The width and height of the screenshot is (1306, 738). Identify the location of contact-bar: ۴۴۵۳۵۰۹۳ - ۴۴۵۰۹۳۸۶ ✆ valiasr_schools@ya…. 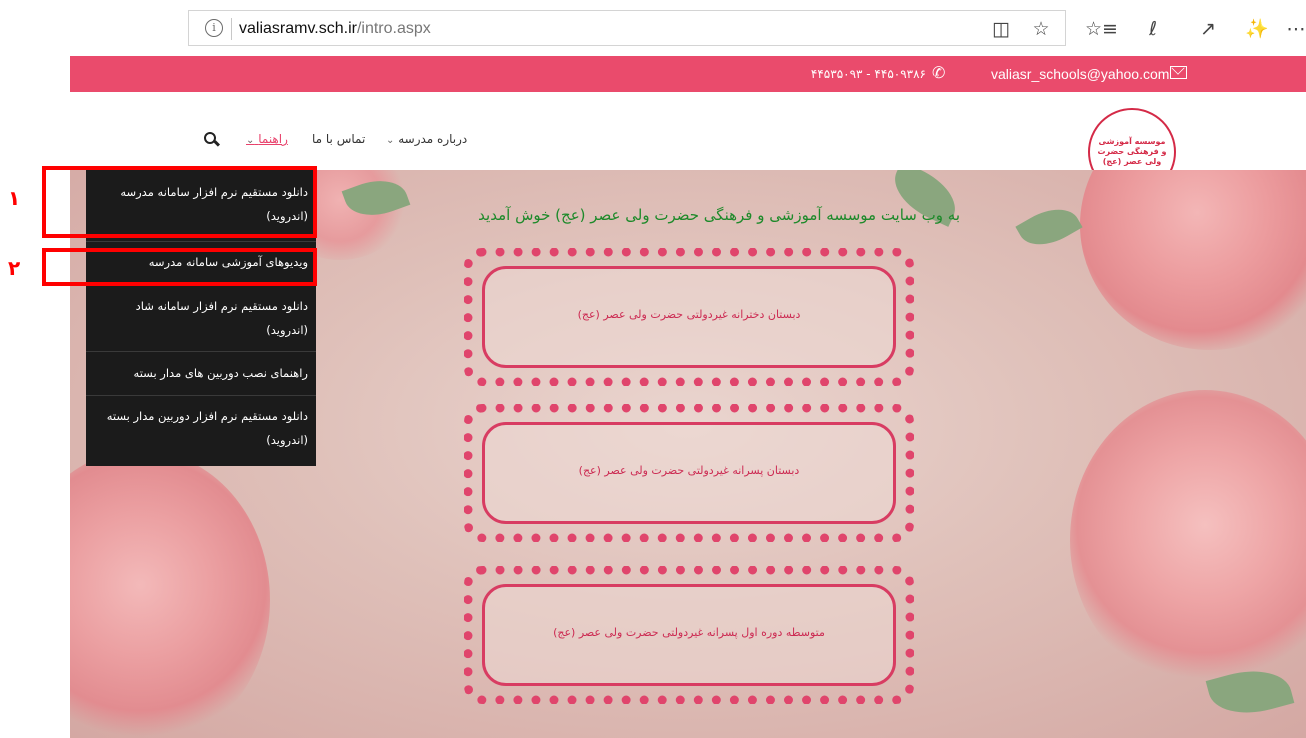
(688, 74).